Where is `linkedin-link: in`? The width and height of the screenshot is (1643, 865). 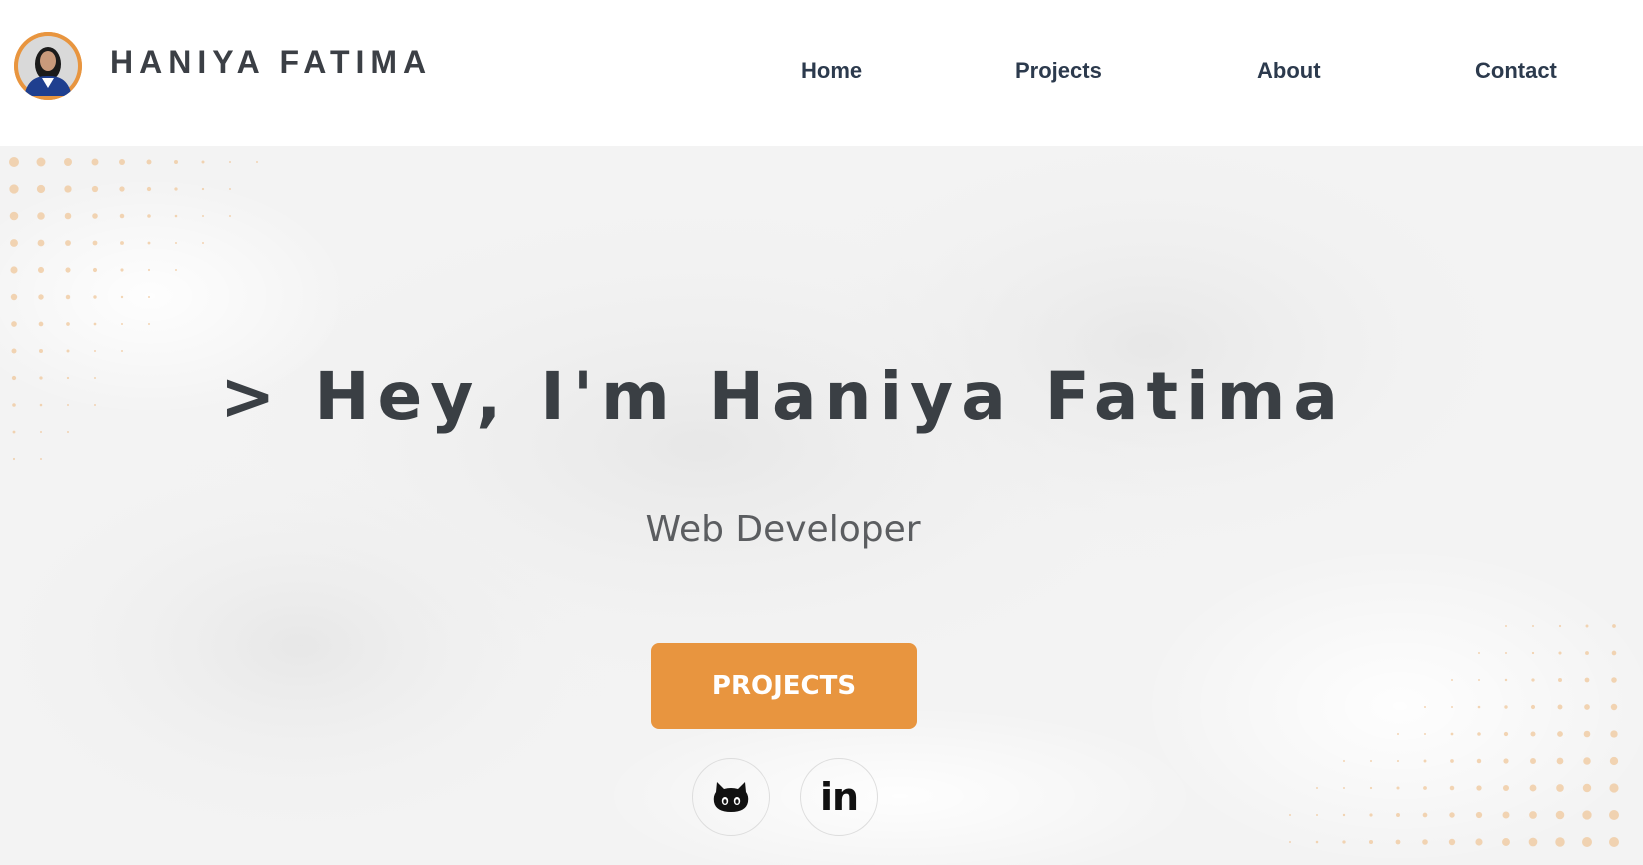
linkedin-link: in is located at coordinates (839, 797).